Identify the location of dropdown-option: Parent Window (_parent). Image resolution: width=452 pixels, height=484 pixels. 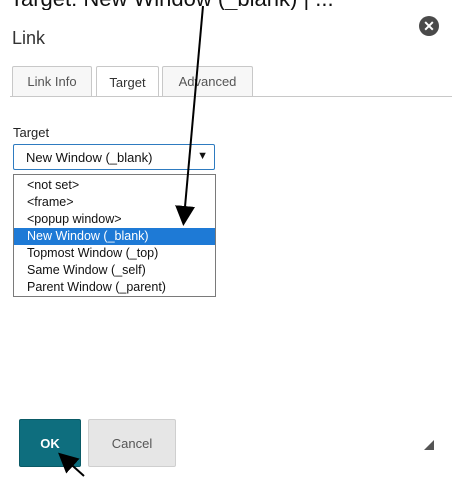
(114, 287).